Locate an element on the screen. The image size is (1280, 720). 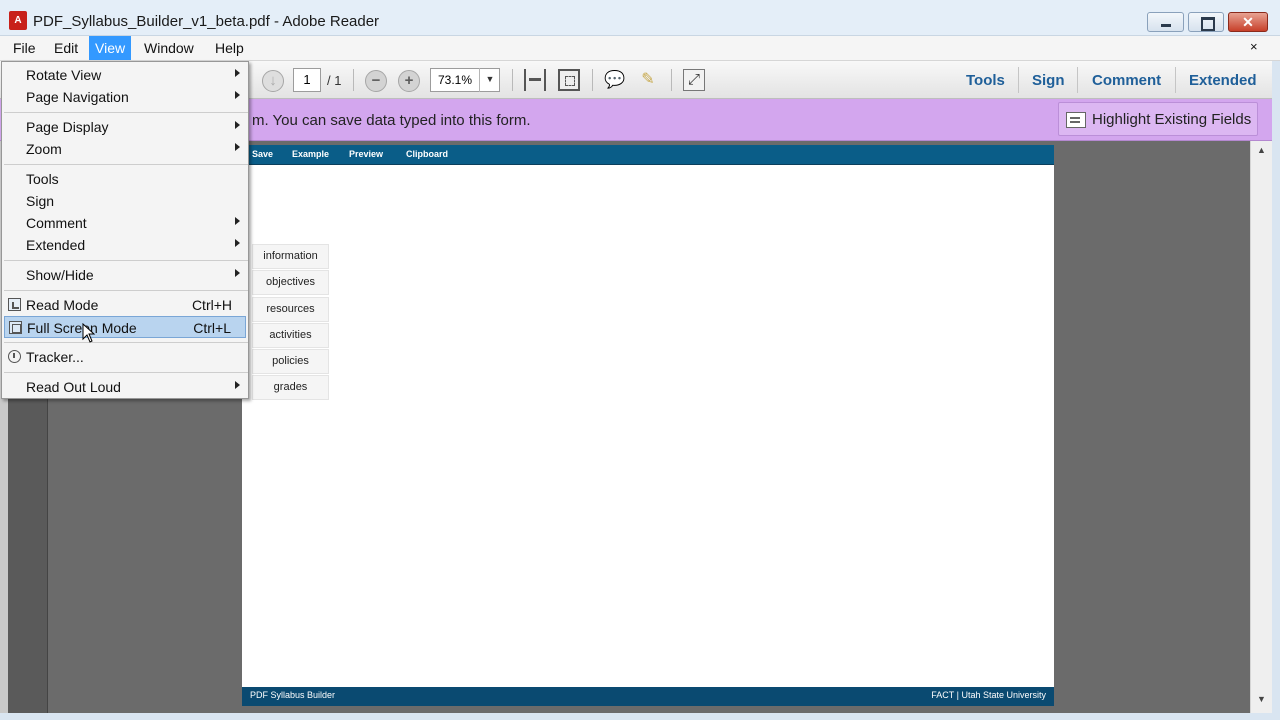
tools-pane-link: Tools is located at coordinates (985, 80).